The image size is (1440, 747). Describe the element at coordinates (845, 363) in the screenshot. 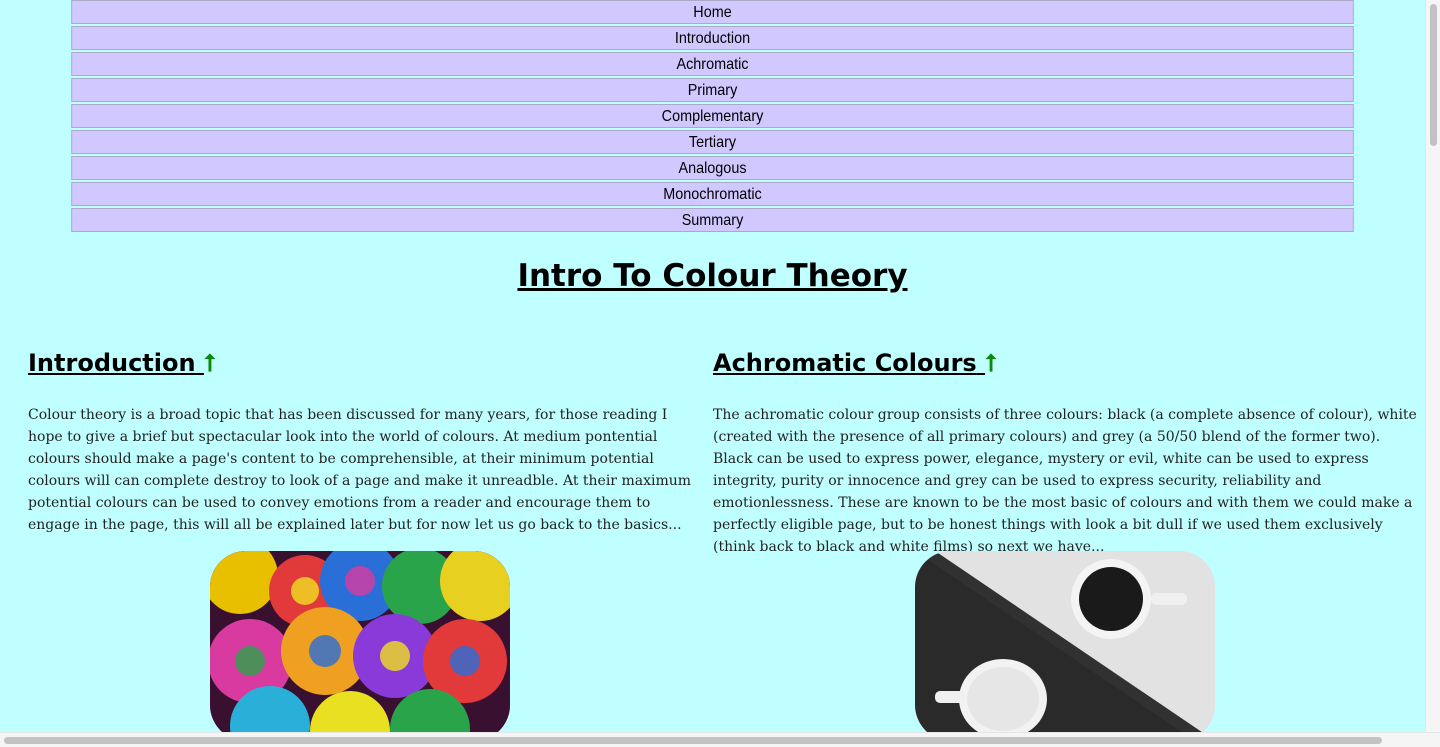

I see `section-title-text: Achromatic Colours` at that location.